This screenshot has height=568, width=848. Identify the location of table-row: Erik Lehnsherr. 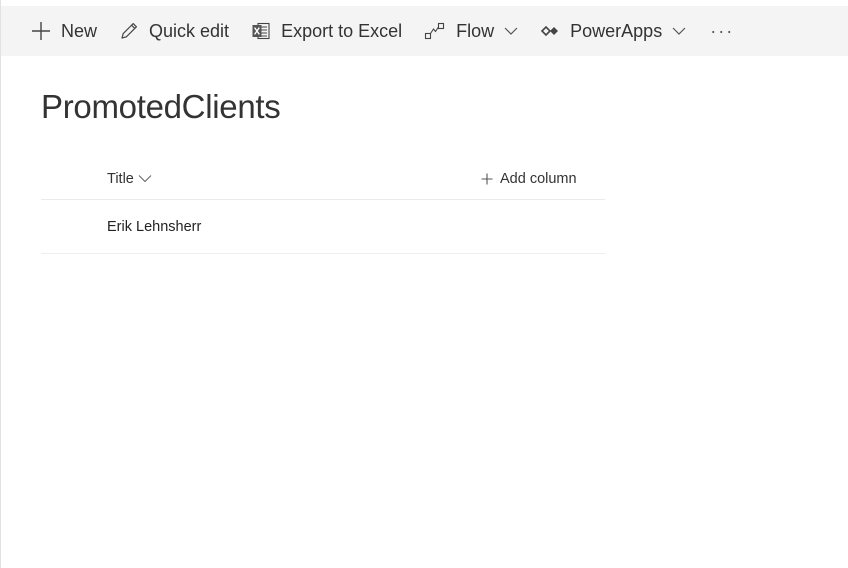
(323, 227).